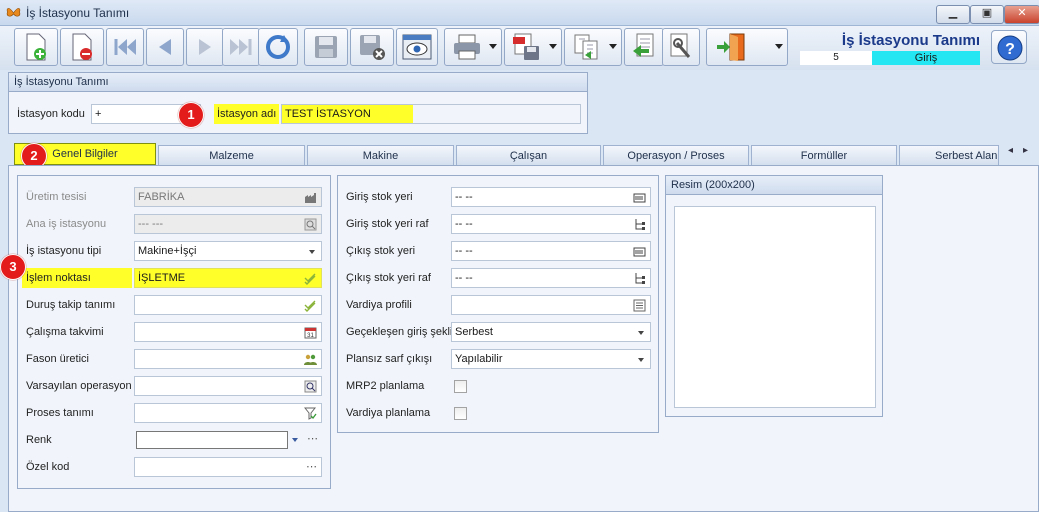 This screenshot has width=1039, height=512. I want to click on production-site-label: Üretim tesisi, so click(56, 197).